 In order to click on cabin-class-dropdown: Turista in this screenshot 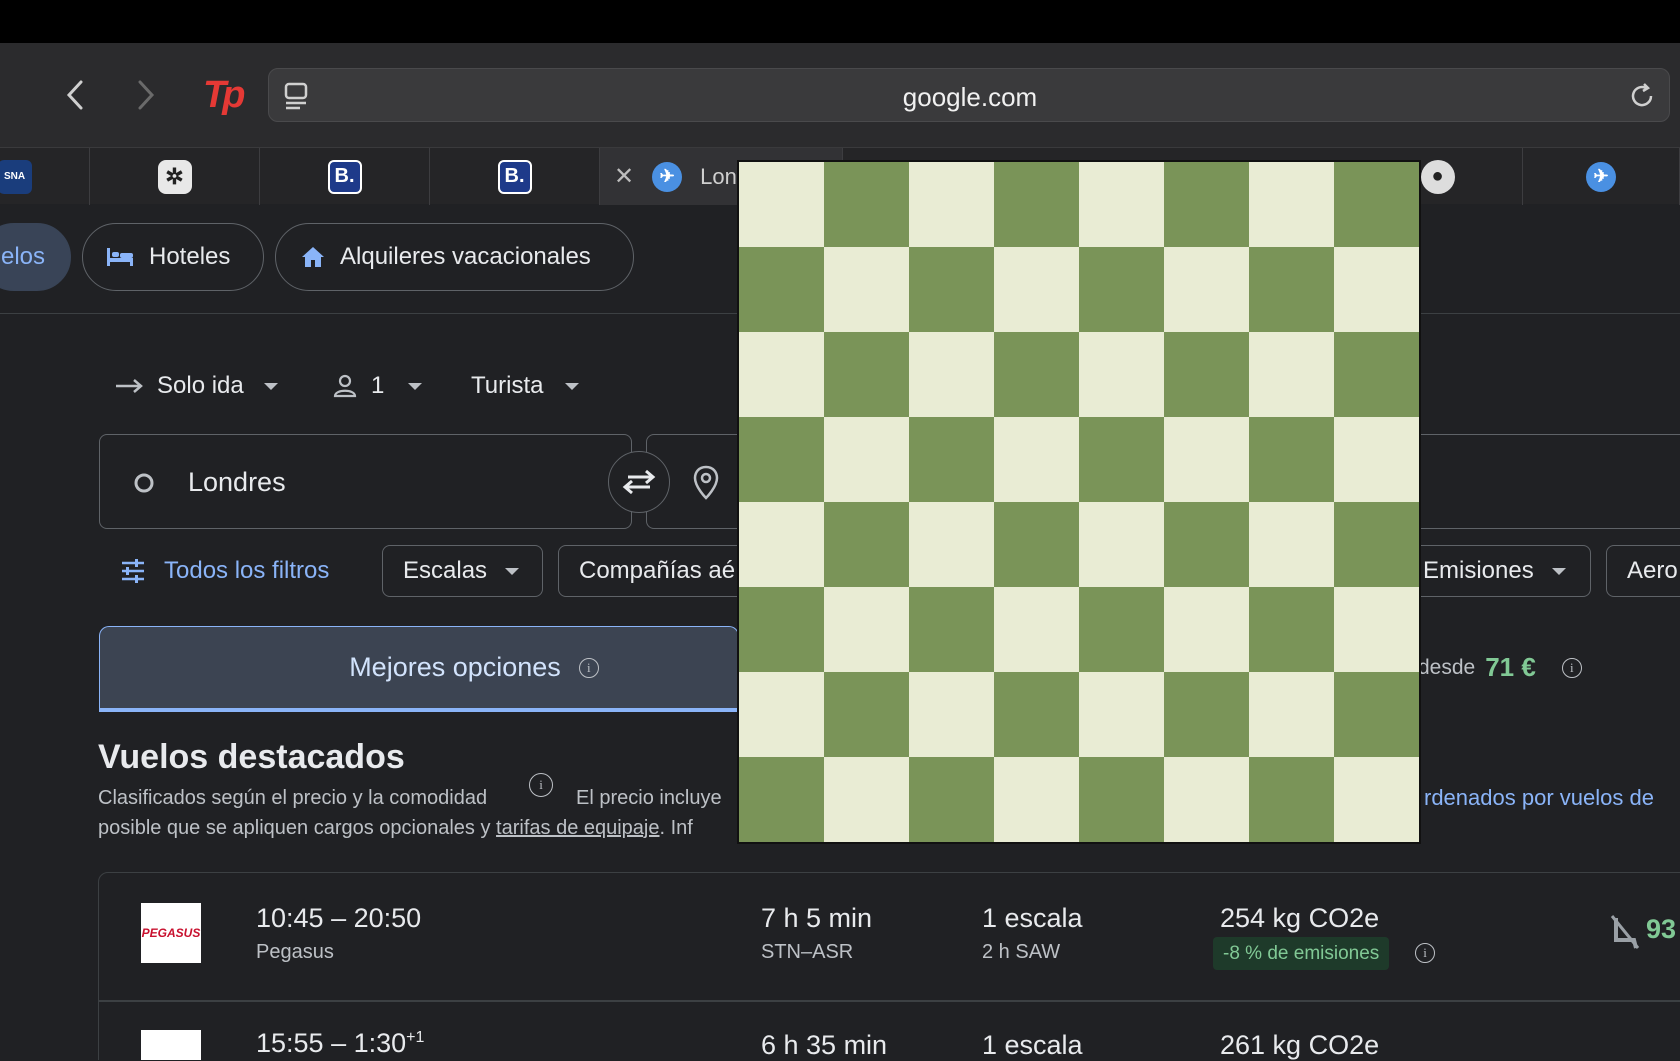, I will do `click(525, 386)`.